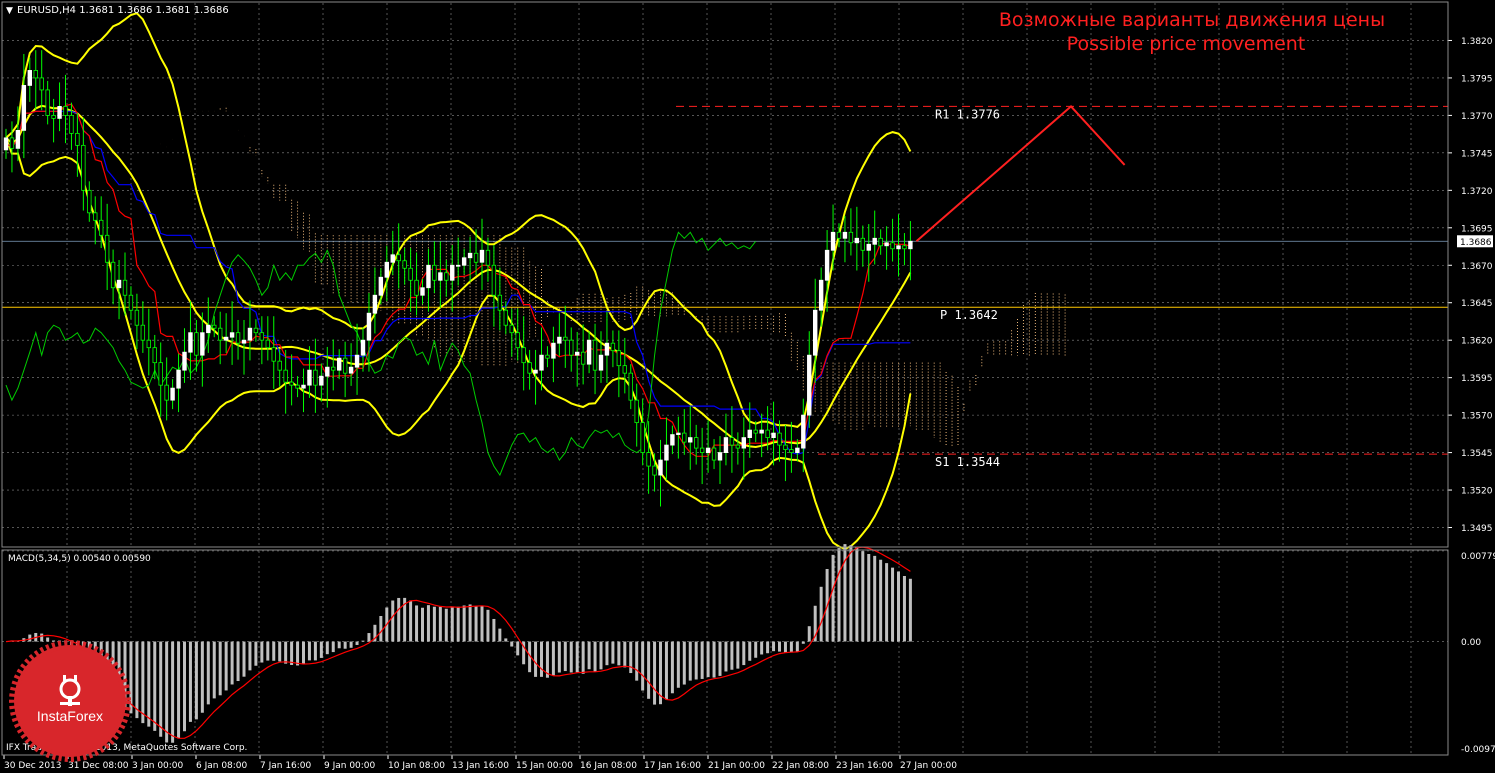 Image resolution: width=1495 pixels, height=773 pixels. Describe the element at coordinates (286, 766) in the screenshot. I see `time-tick-label: 7 Jan 16:00` at that location.